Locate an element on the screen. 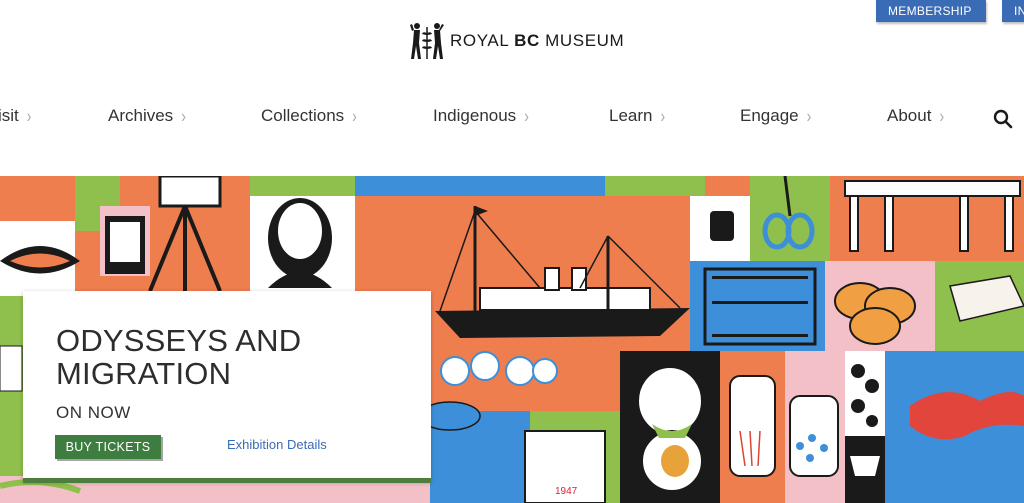 This screenshot has width=1024, height=503. nav-item-learn: Learn › is located at coordinates (637, 116).